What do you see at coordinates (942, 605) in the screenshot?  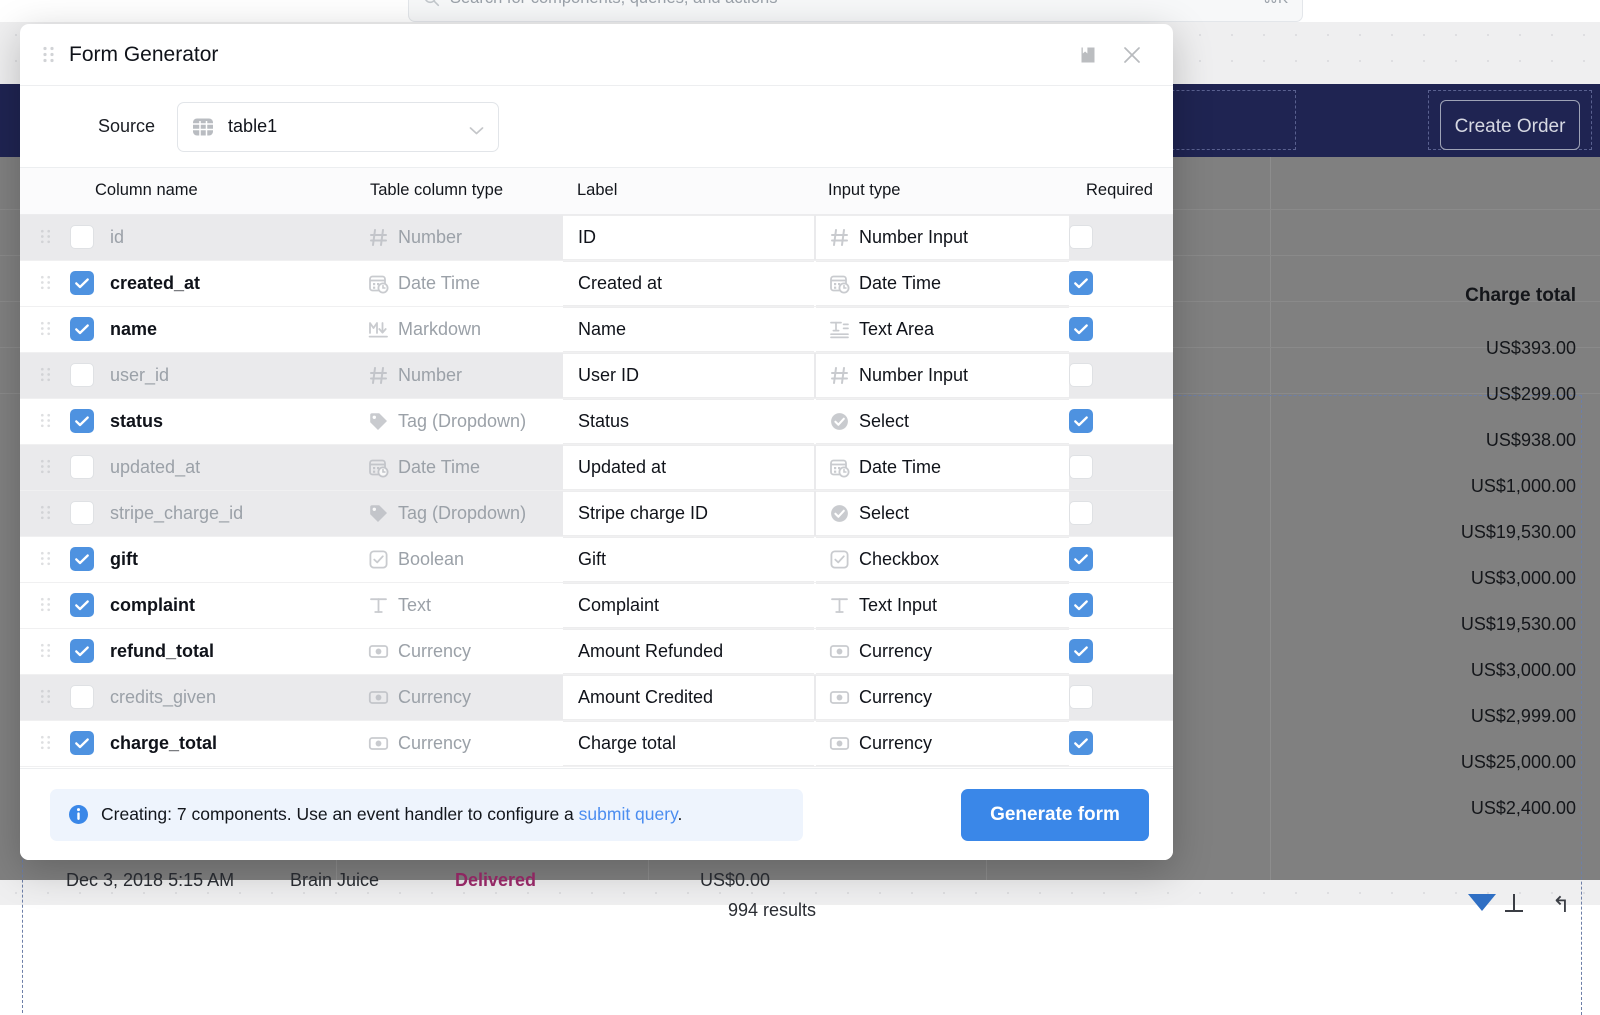 I see `row-input-type-select: Text Input` at bounding box center [942, 605].